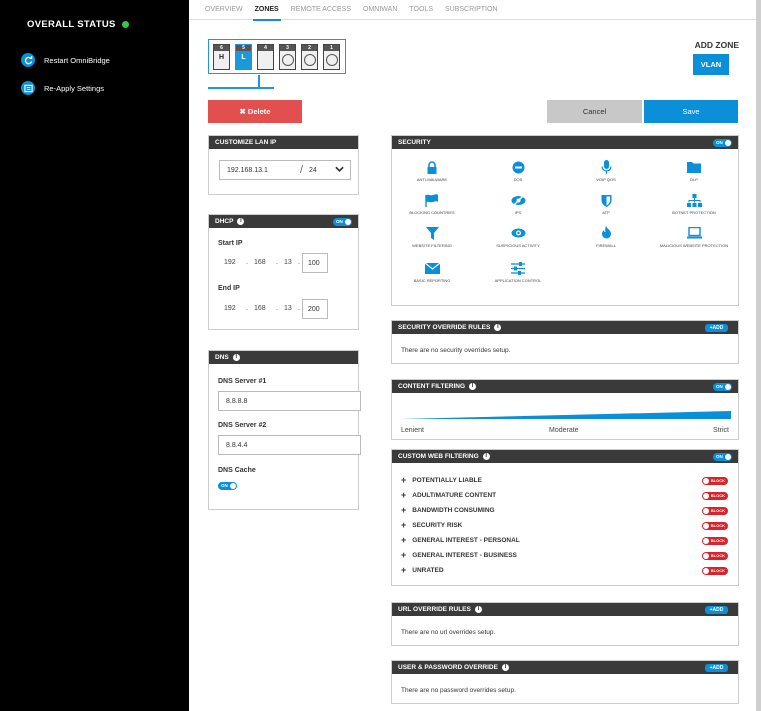 This screenshot has height=711, width=761. Describe the element at coordinates (289, 401) in the screenshot. I see `dns-server-1-input: 8.8.8.8` at that location.